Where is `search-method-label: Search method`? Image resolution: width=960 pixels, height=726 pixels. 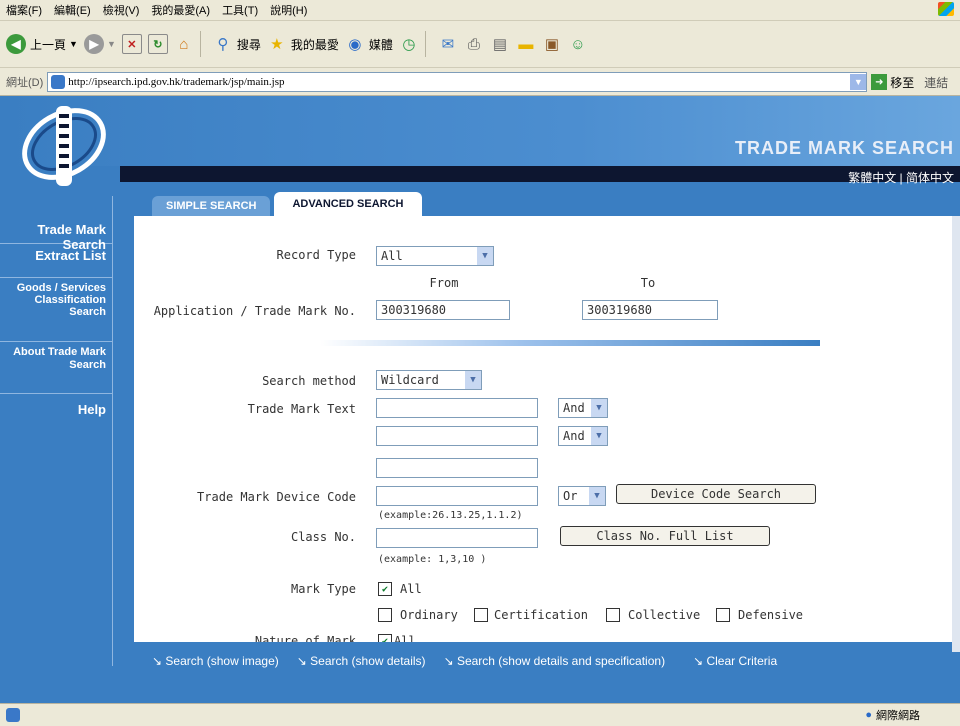
search-method-label: Search method is located at coordinates (309, 381).